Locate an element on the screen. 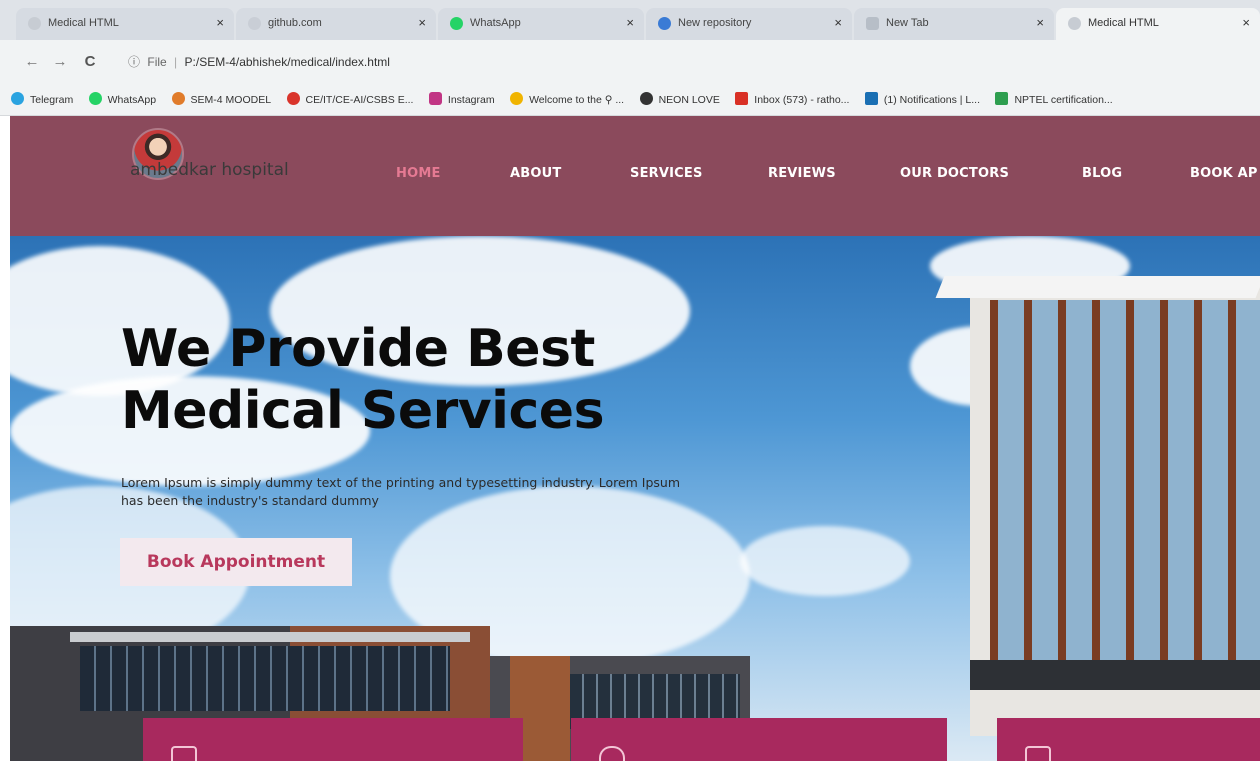 Image resolution: width=1260 pixels, height=761 pixels. people-icon is located at coordinates (612, 753).